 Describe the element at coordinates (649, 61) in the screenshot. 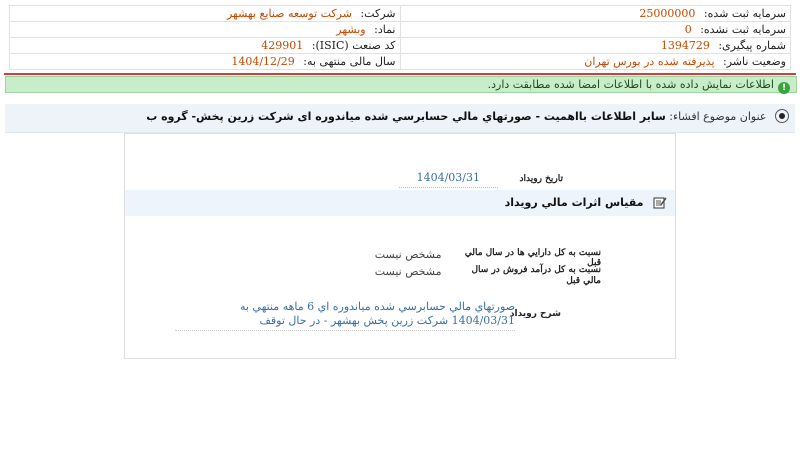

I see `publisher-status-value: پذیرفته شده در بورس تهران` at that location.